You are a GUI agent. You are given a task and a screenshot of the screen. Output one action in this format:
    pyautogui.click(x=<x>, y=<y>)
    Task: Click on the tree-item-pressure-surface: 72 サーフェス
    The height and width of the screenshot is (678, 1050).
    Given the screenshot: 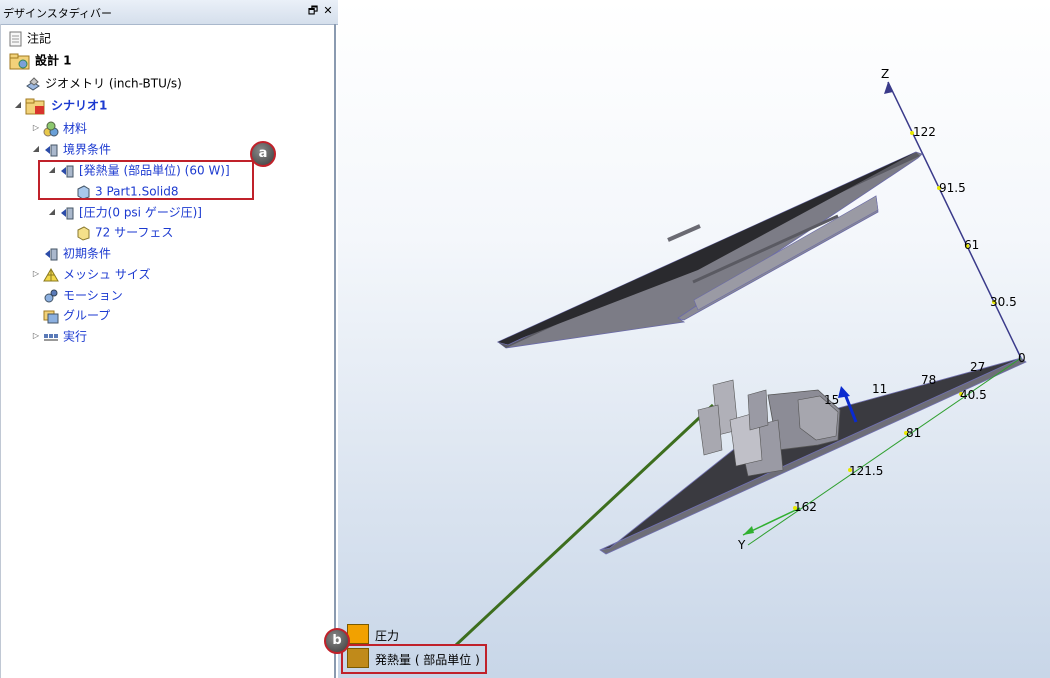 What is the action you would take?
    pyautogui.click(x=124, y=232)
    